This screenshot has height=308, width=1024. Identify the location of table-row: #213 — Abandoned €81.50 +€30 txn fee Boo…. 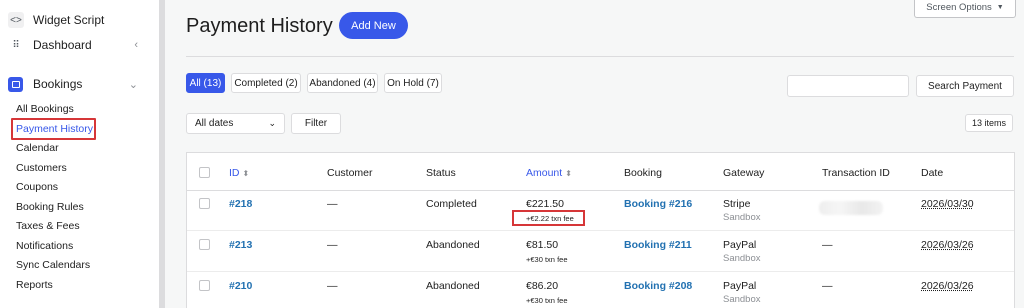
(600, 252).